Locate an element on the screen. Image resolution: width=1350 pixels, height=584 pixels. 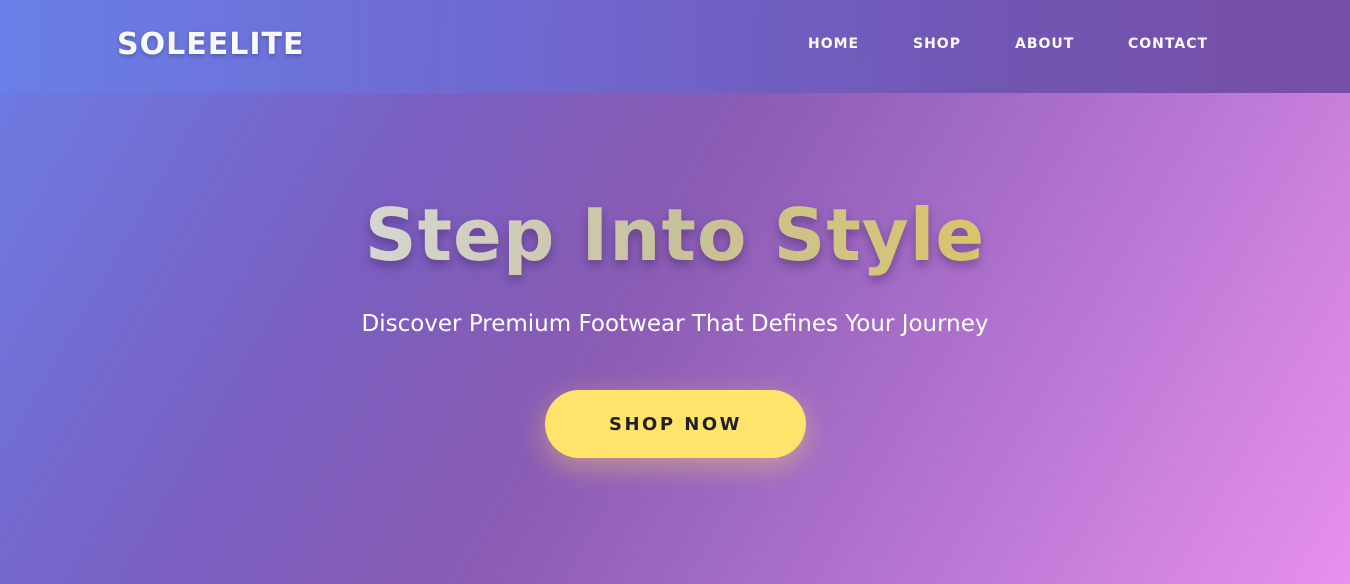
nav-about-link: ABOUT is located at coordinates (1044, 44).